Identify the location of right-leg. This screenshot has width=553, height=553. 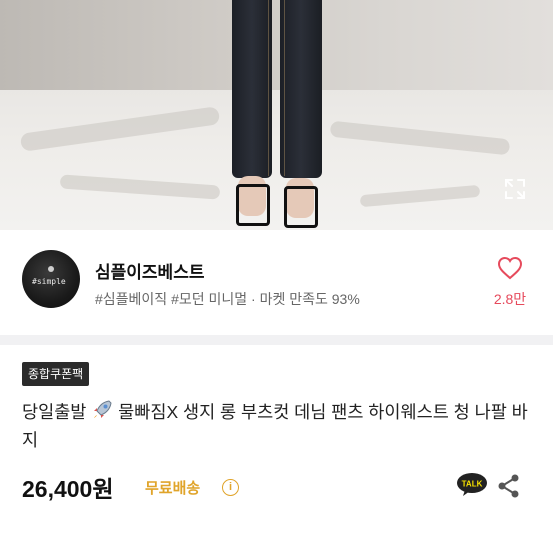
(301, 89).